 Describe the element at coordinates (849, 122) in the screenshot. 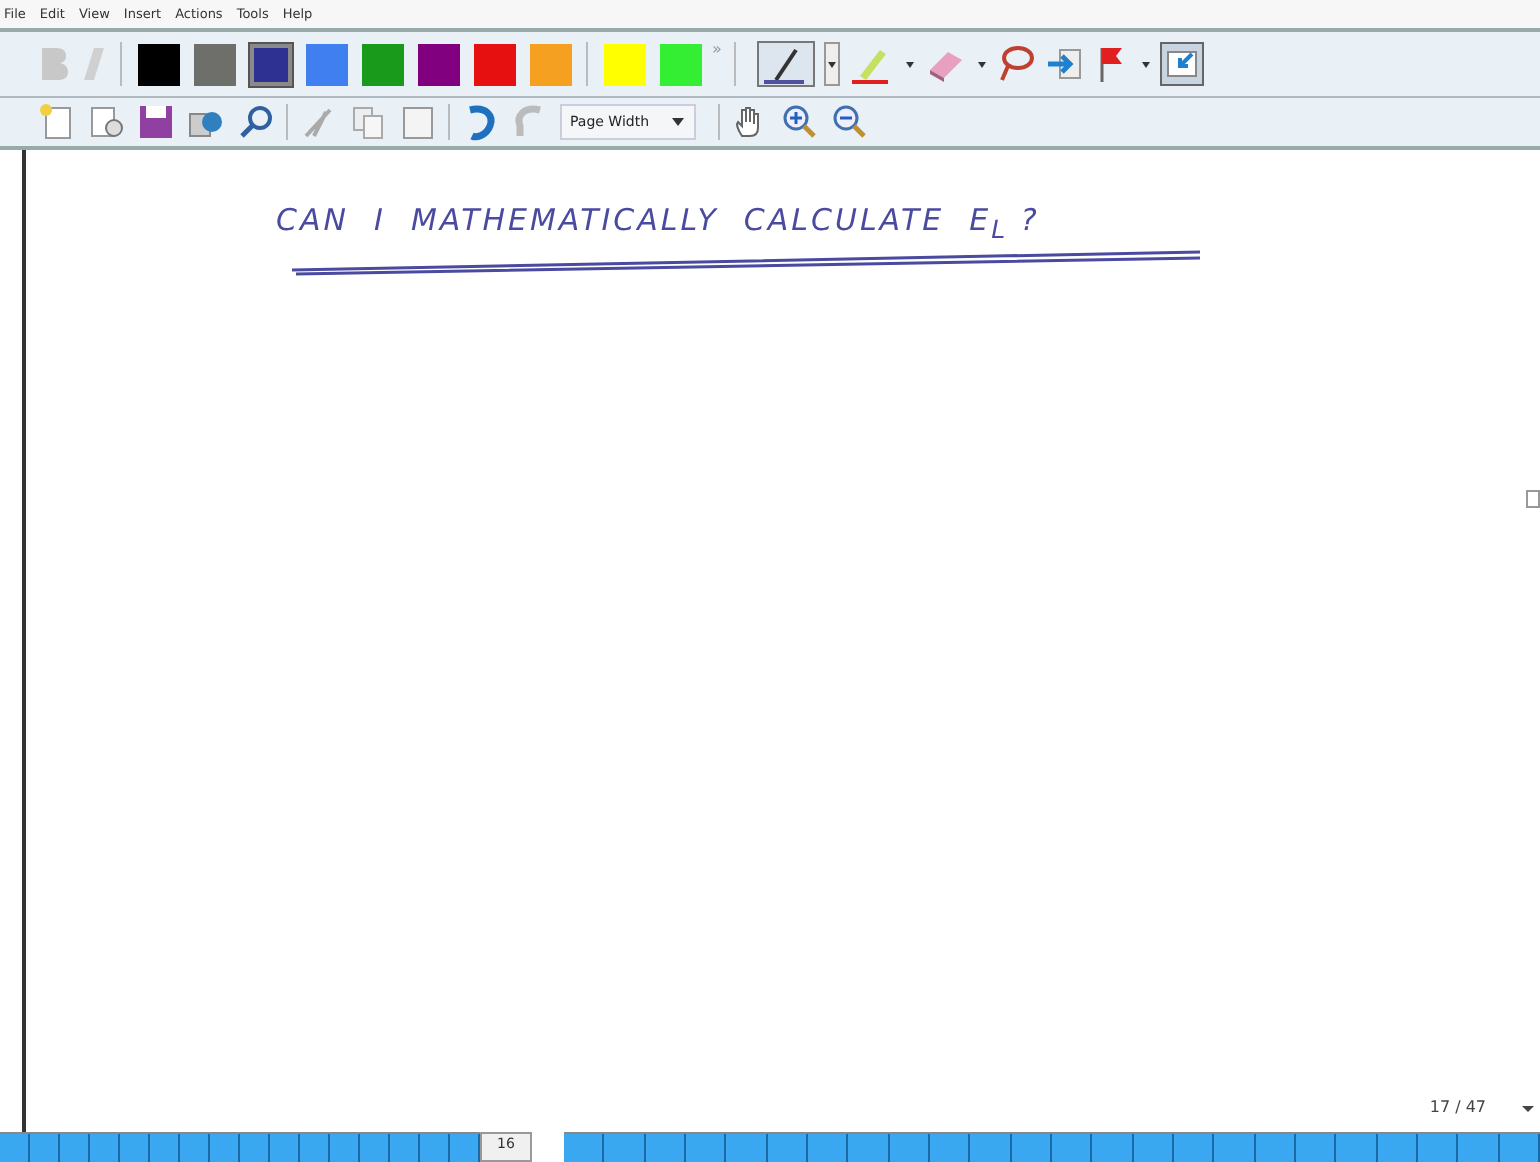

I see `zoom-out-icon` at that location.